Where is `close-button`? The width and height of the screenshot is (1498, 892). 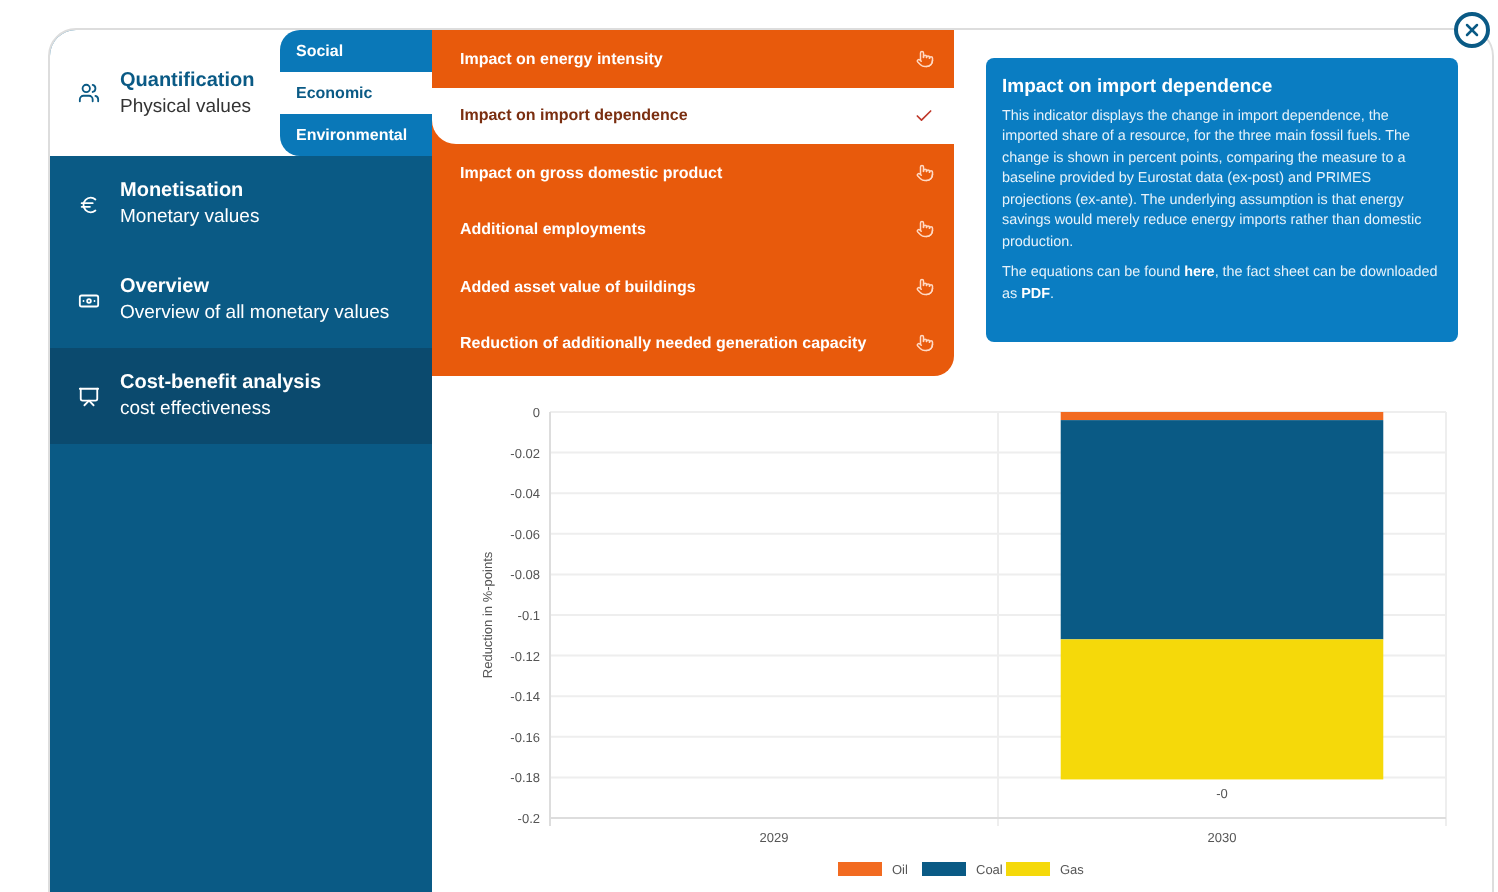
close-button is located at coordinates (1472, 30).